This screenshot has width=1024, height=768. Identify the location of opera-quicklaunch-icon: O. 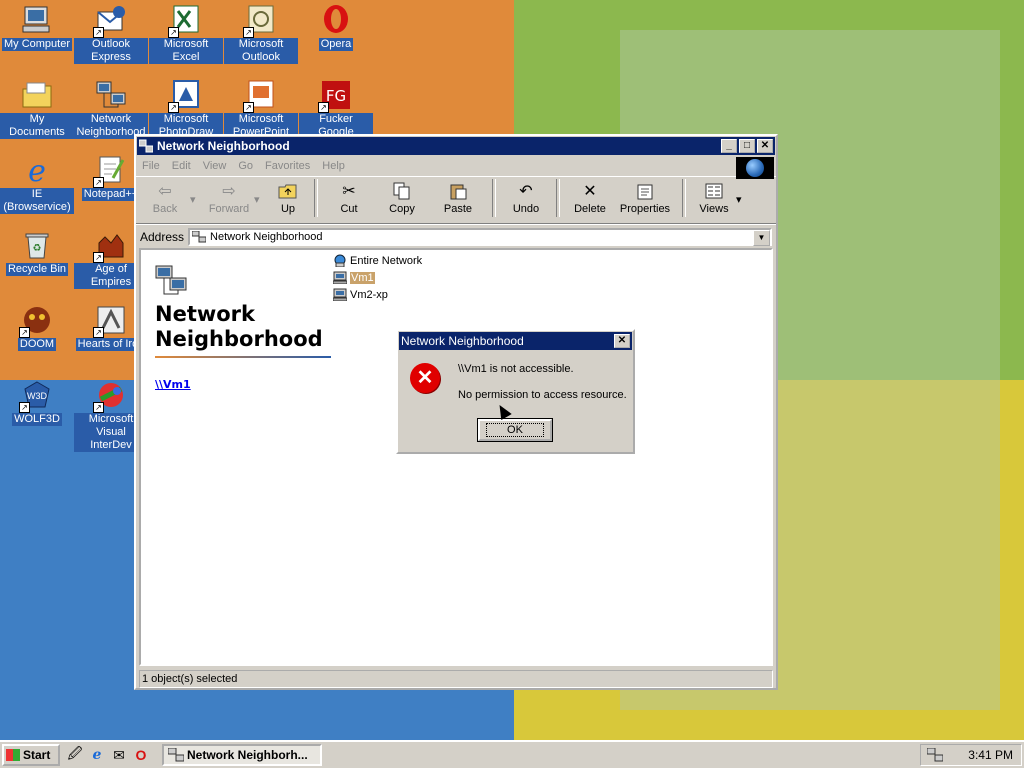
(141, 755).